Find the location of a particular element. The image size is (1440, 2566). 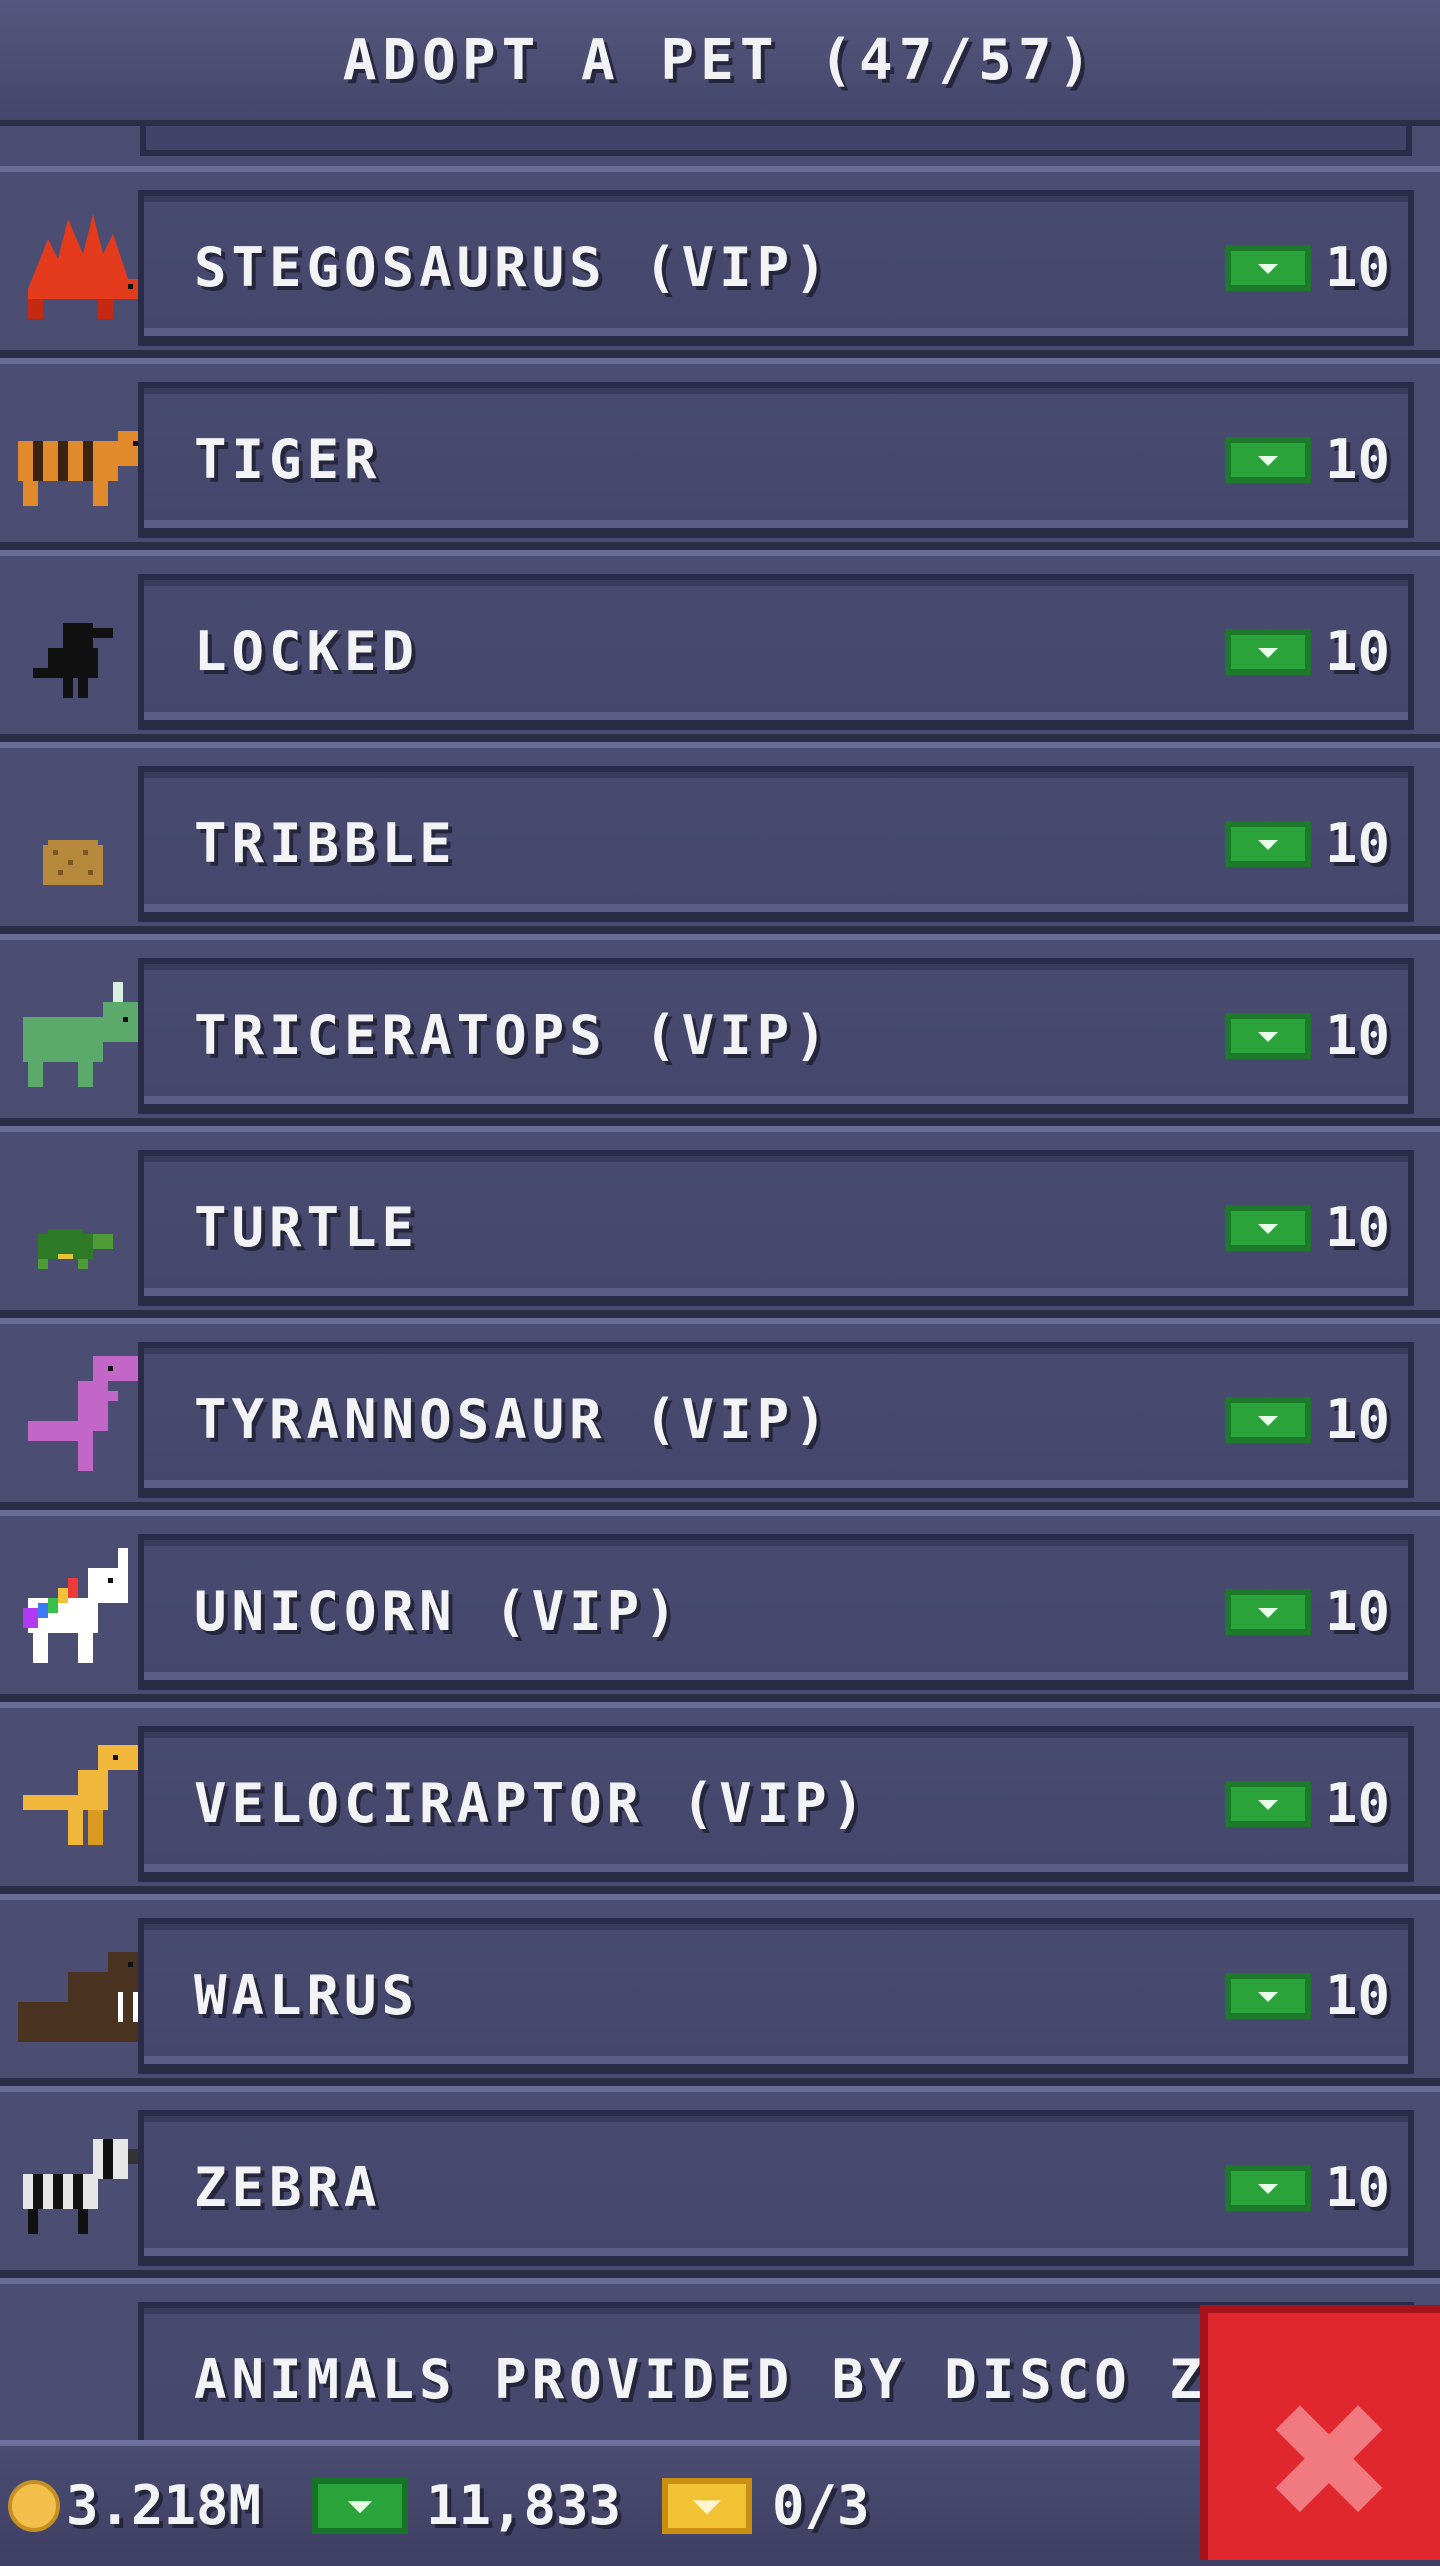

list-item: LOCKED 10 is located at coordinates (720, 646).